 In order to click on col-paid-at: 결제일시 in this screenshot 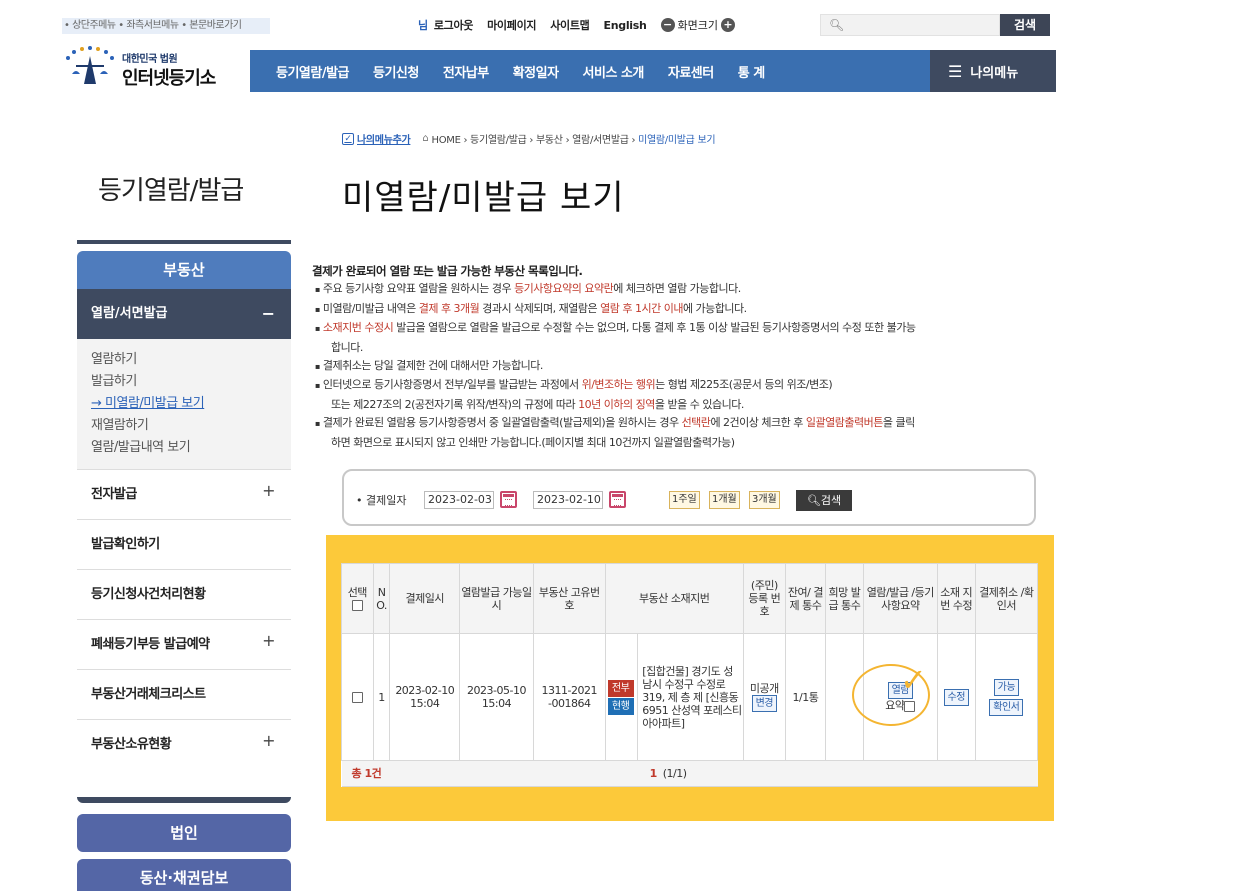, I will do `click(425, 598)`.